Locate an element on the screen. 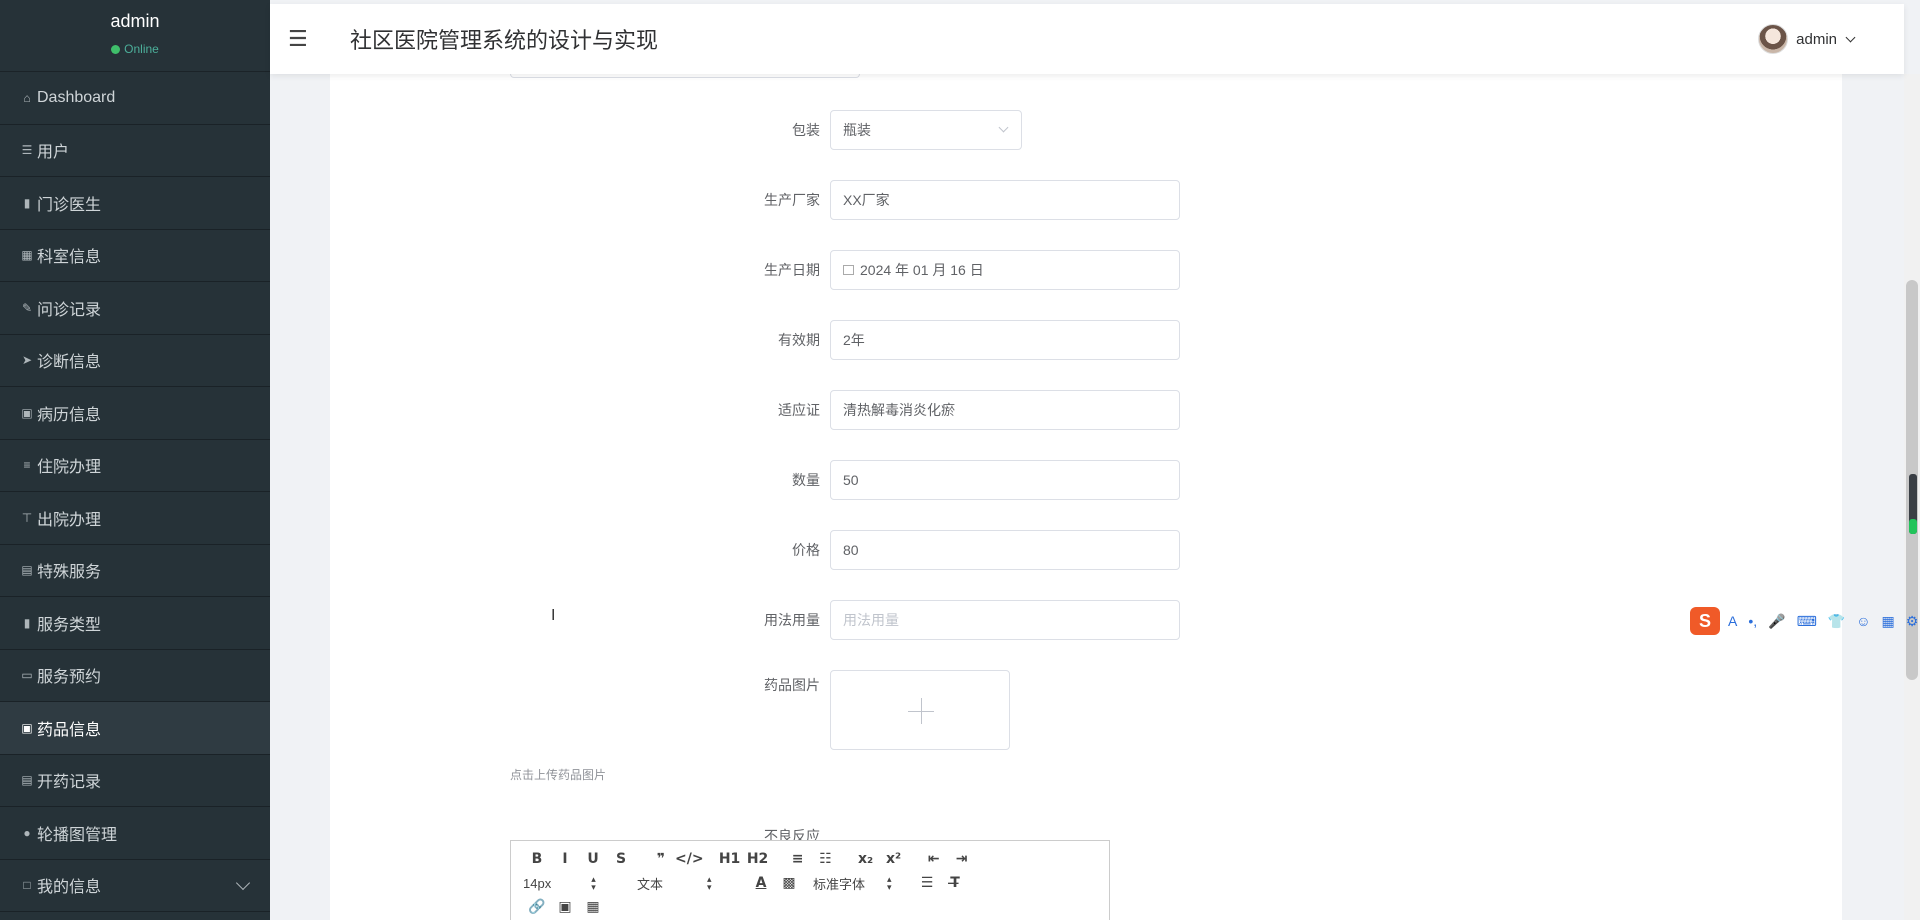 The width and height of the screenshot is (1920, 920). menu-toggle-icon: ☰ is located at coordinates (303, 39).